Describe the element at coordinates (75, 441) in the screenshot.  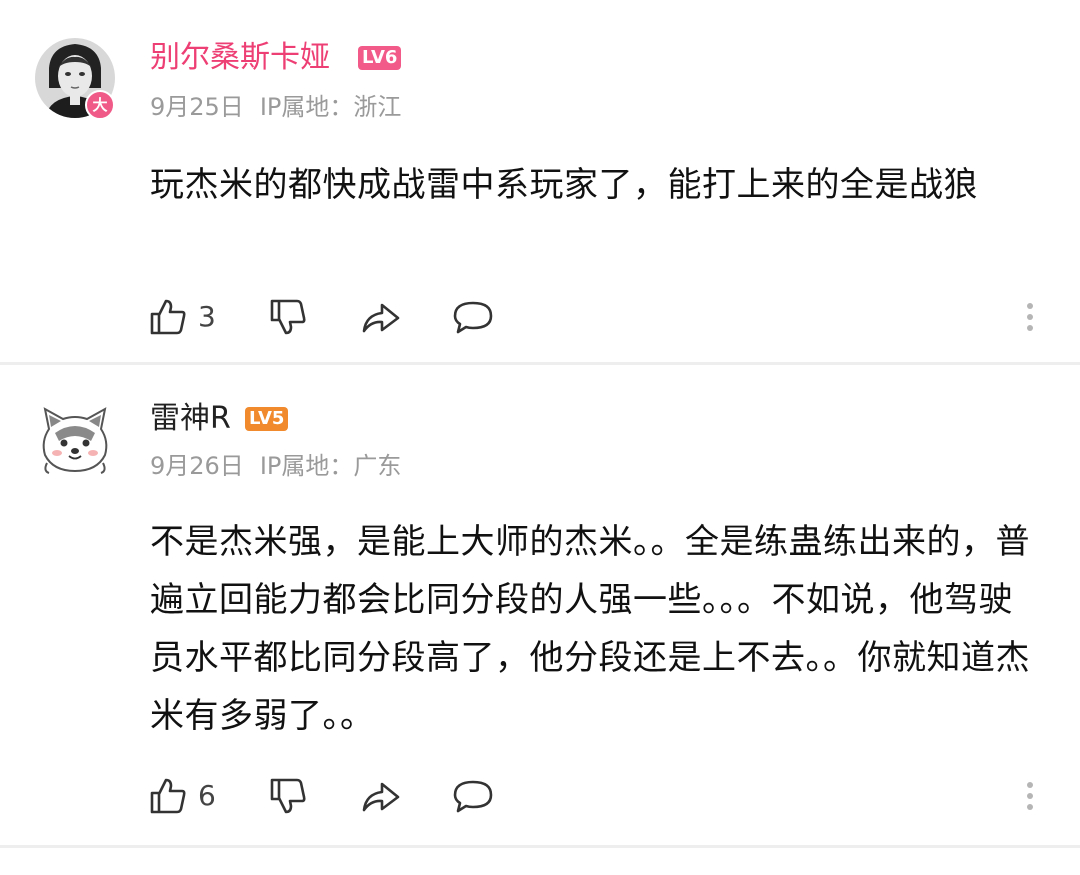
I see `avatar` at that location.